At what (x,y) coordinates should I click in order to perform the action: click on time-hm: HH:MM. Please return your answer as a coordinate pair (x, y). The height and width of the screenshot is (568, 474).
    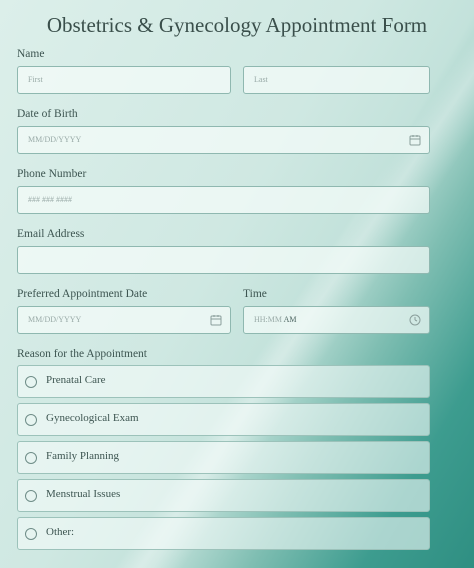
    Looking at the image, I should click on (268, 319).